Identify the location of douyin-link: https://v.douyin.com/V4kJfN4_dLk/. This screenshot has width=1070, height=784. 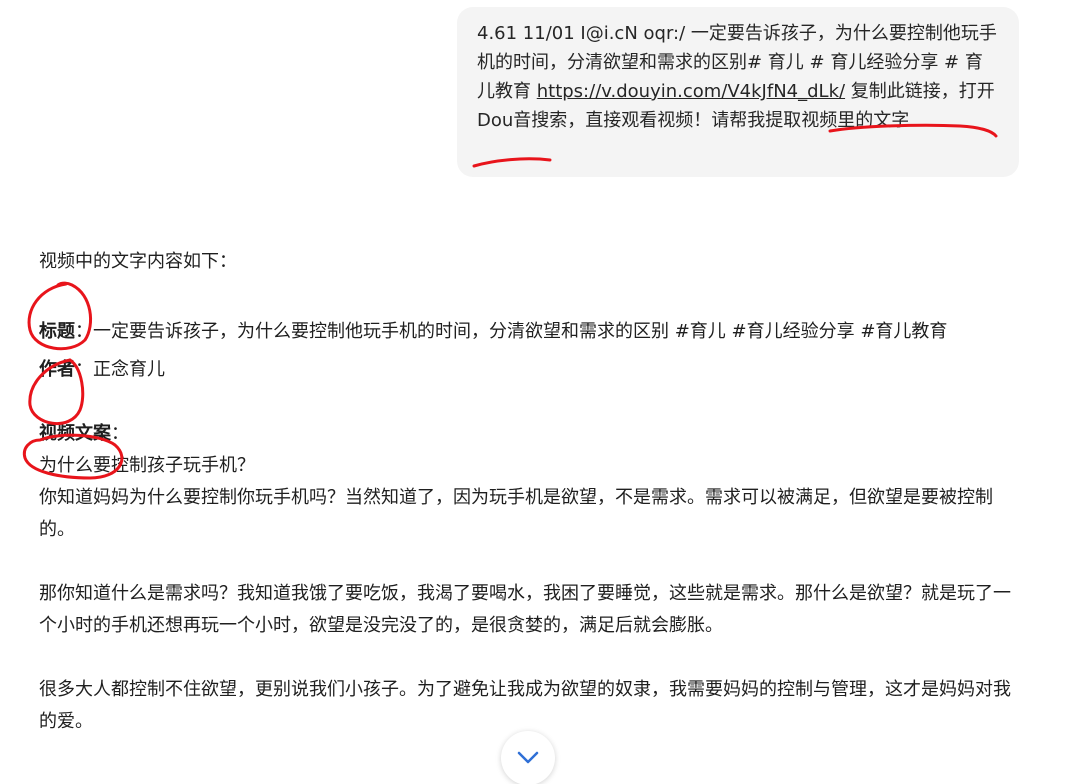
(691, 91).